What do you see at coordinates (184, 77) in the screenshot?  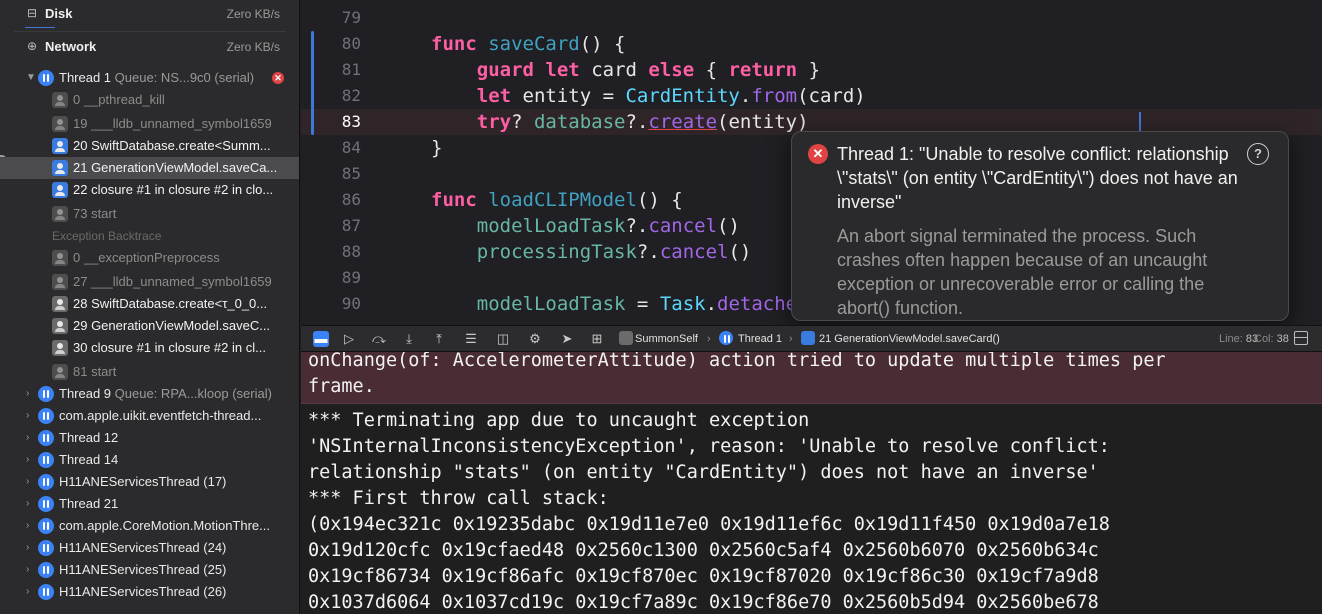 I see `thread-queue: Queue: NS...9c0 (serial)` at bounding box center [184, 77].